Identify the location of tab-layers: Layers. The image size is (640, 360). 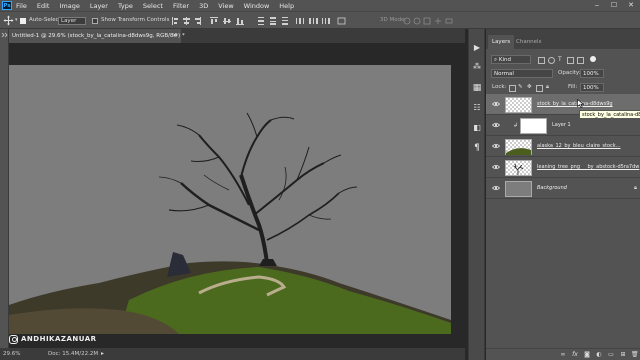
(501, 42).